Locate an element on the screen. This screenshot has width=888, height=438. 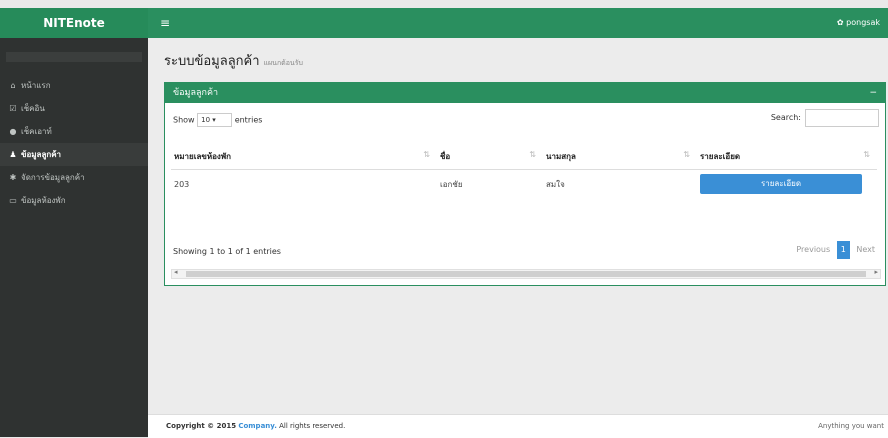
page-subtitle: แผนกต้อนรับ is located at coordinates (283, 63).